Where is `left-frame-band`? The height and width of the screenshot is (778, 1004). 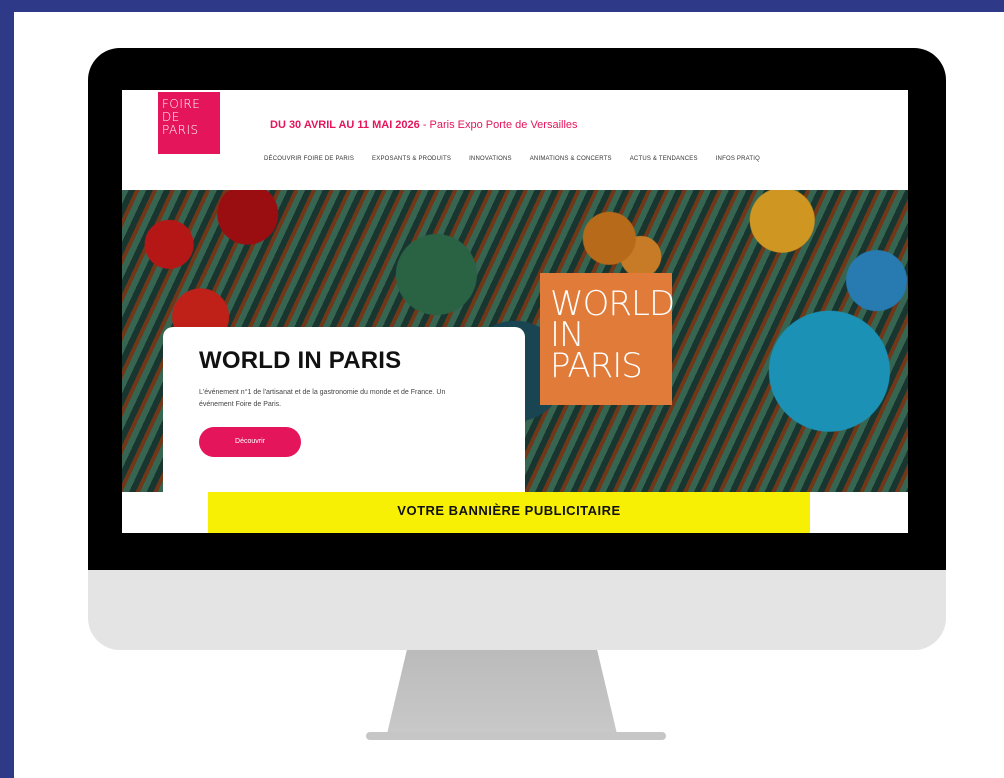 left-frame-band is located at coordinates (7, 389).